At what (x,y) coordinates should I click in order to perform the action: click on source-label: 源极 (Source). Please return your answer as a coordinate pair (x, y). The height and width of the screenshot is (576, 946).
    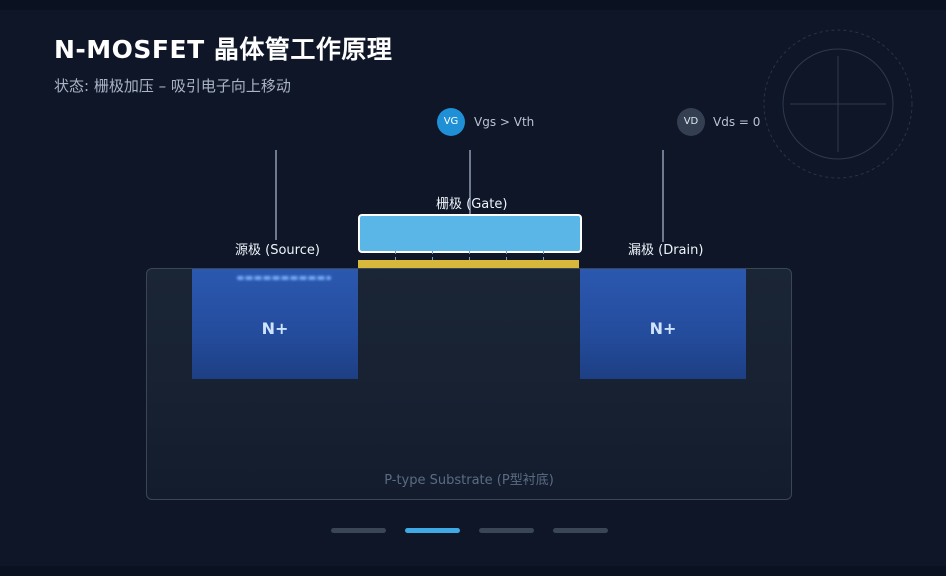
    Looking at the image, I should click on (277, 250).